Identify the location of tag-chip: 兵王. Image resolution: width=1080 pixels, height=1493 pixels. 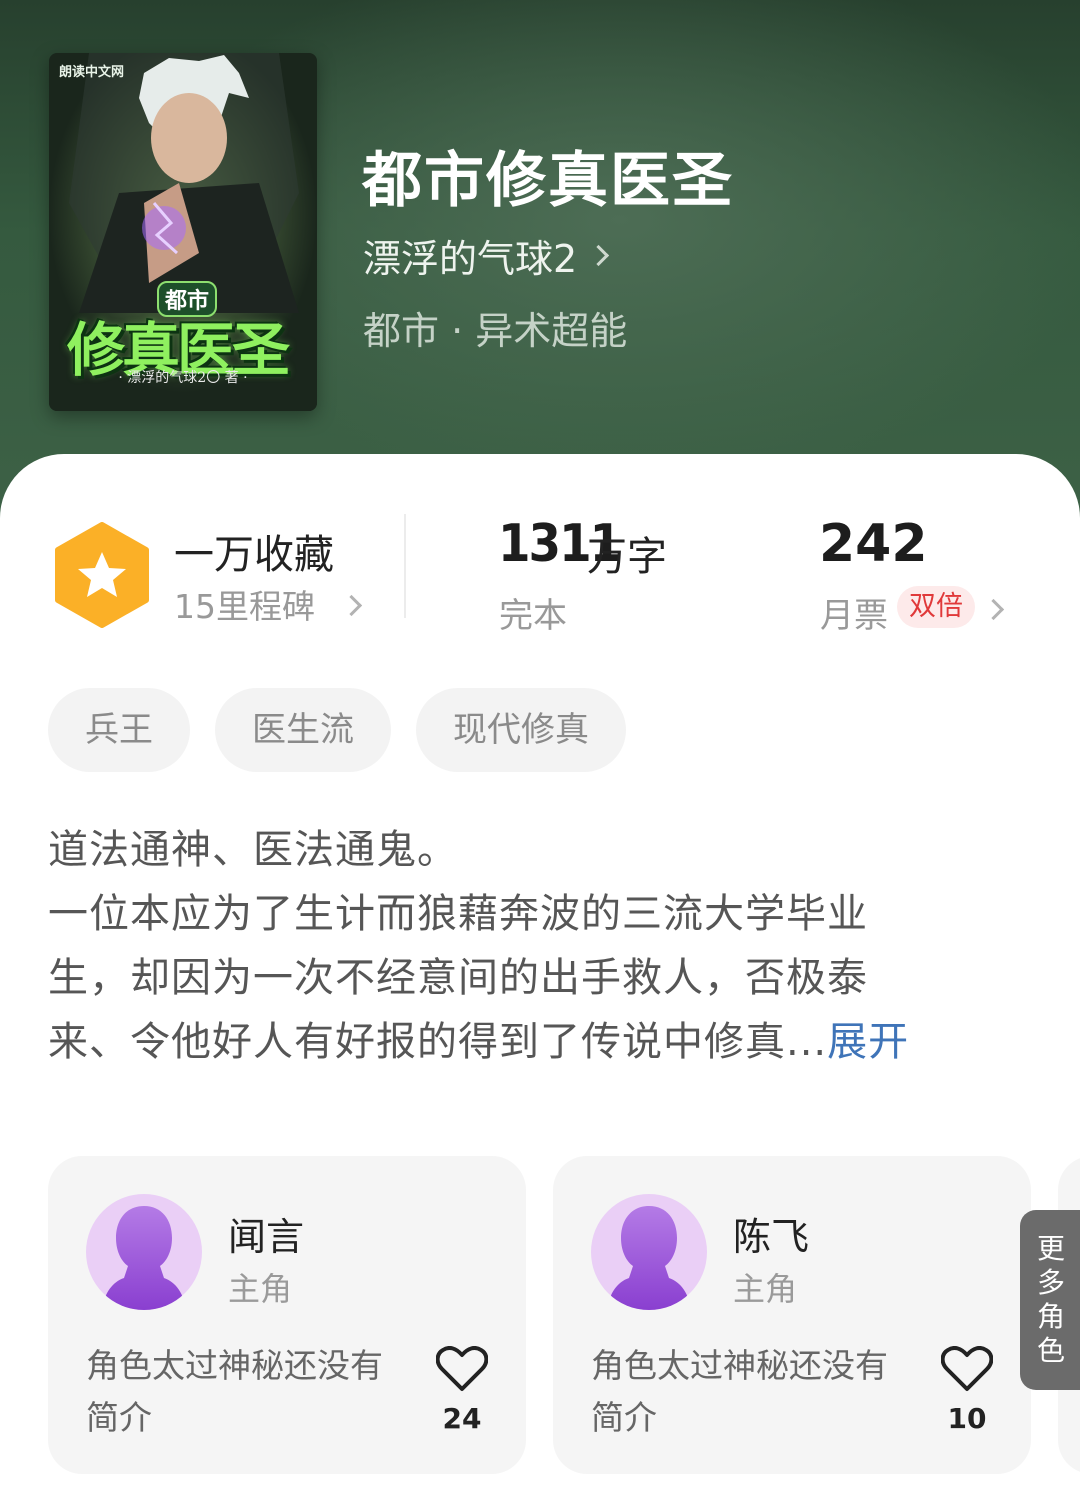
(119, 730).